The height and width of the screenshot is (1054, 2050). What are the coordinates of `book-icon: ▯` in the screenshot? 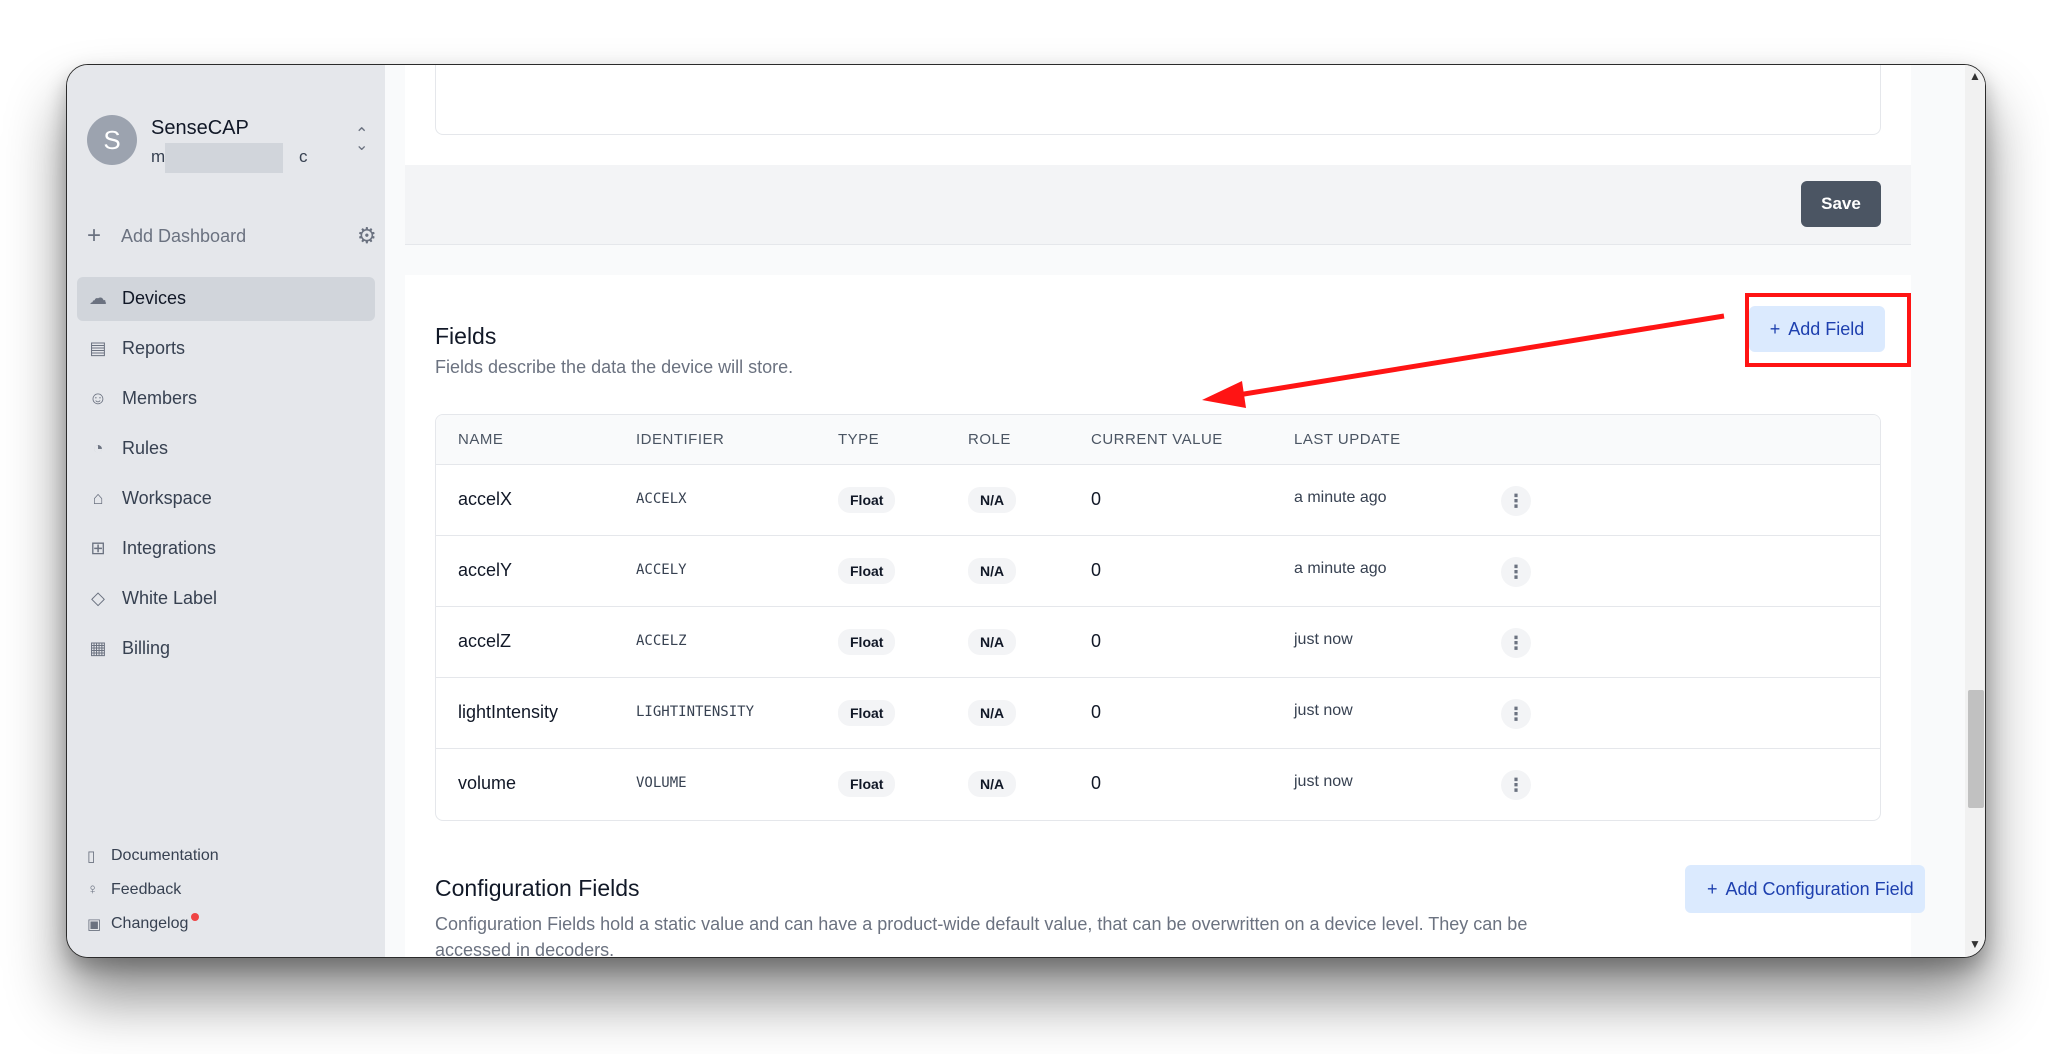 It's located at (91, 856).